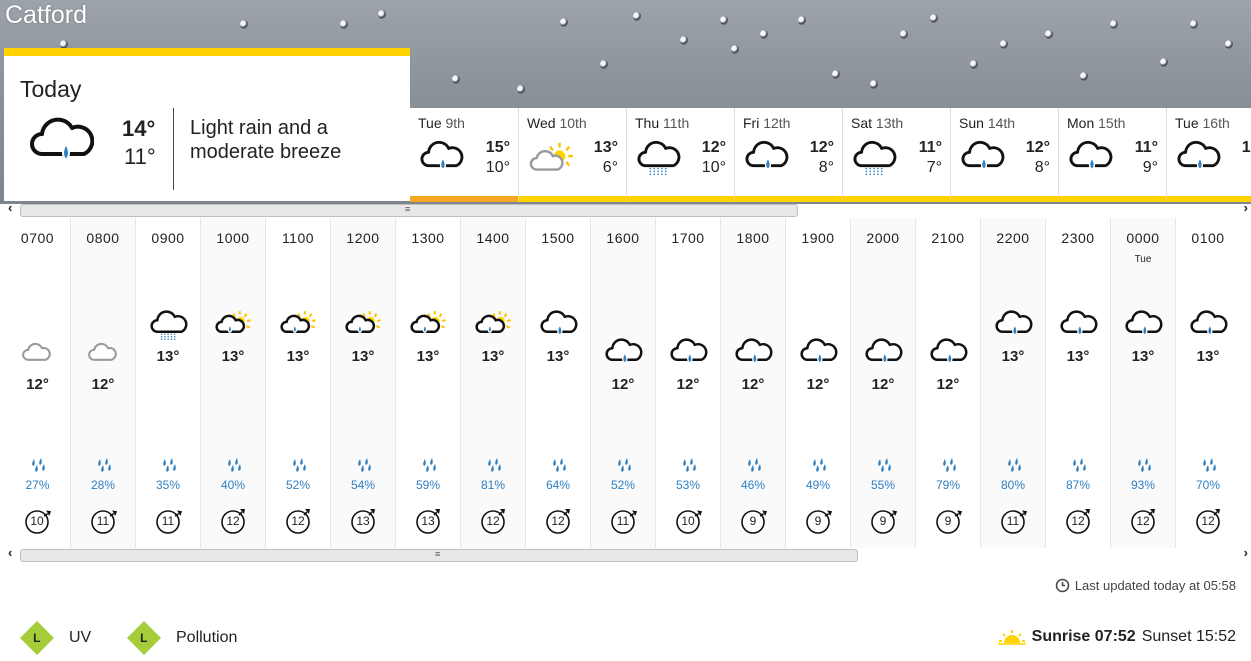  What do you see at coordinates (298, 485) in the screenshot?
I see `rain-chance: 52%` at bounding box center [298, 485].